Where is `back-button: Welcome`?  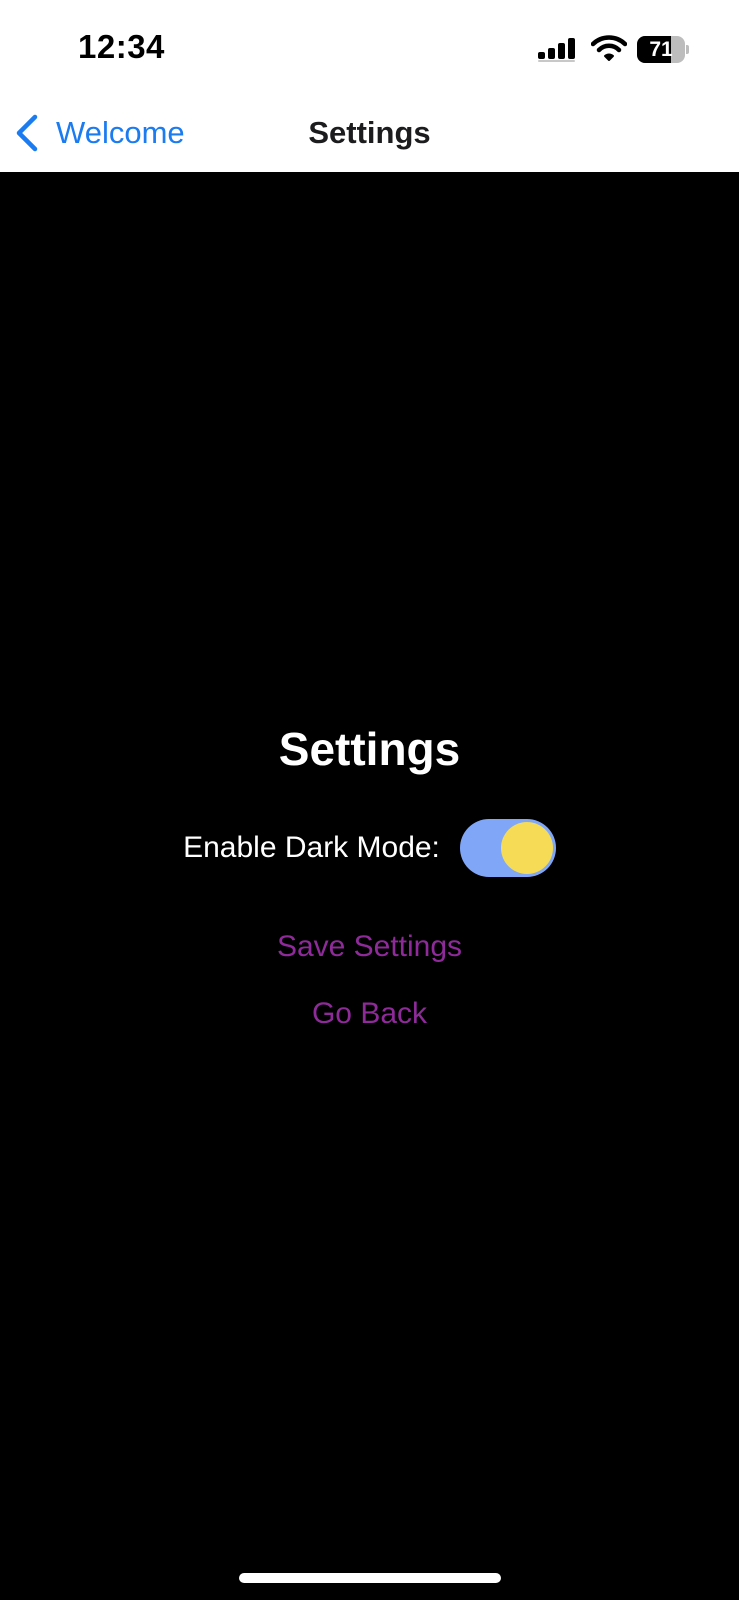 back-button: Welcome is located at coordinates (99, 133).